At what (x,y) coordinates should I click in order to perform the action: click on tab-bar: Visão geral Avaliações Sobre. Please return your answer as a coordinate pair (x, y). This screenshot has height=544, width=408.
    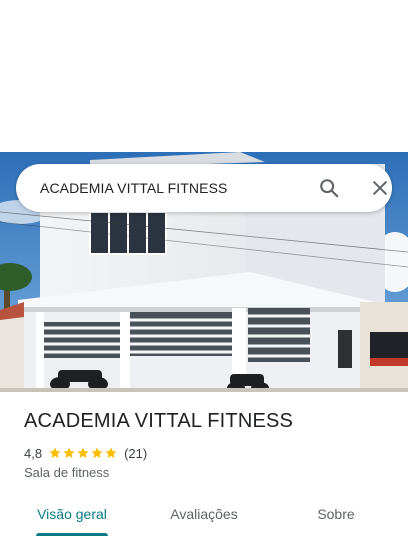
    Looking at the image, I should click on (204, 523).